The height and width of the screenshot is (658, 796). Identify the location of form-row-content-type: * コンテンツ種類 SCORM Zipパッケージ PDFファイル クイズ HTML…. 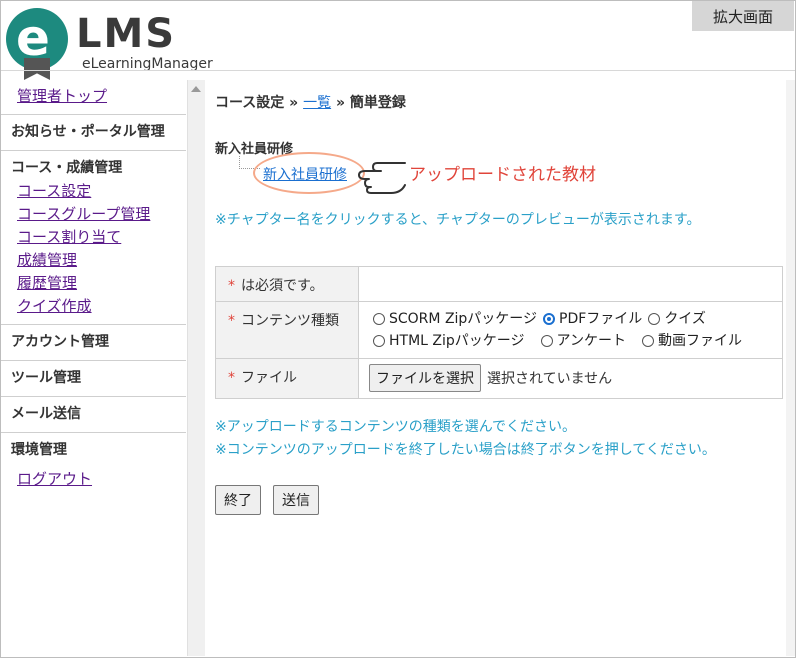
(499, 330).